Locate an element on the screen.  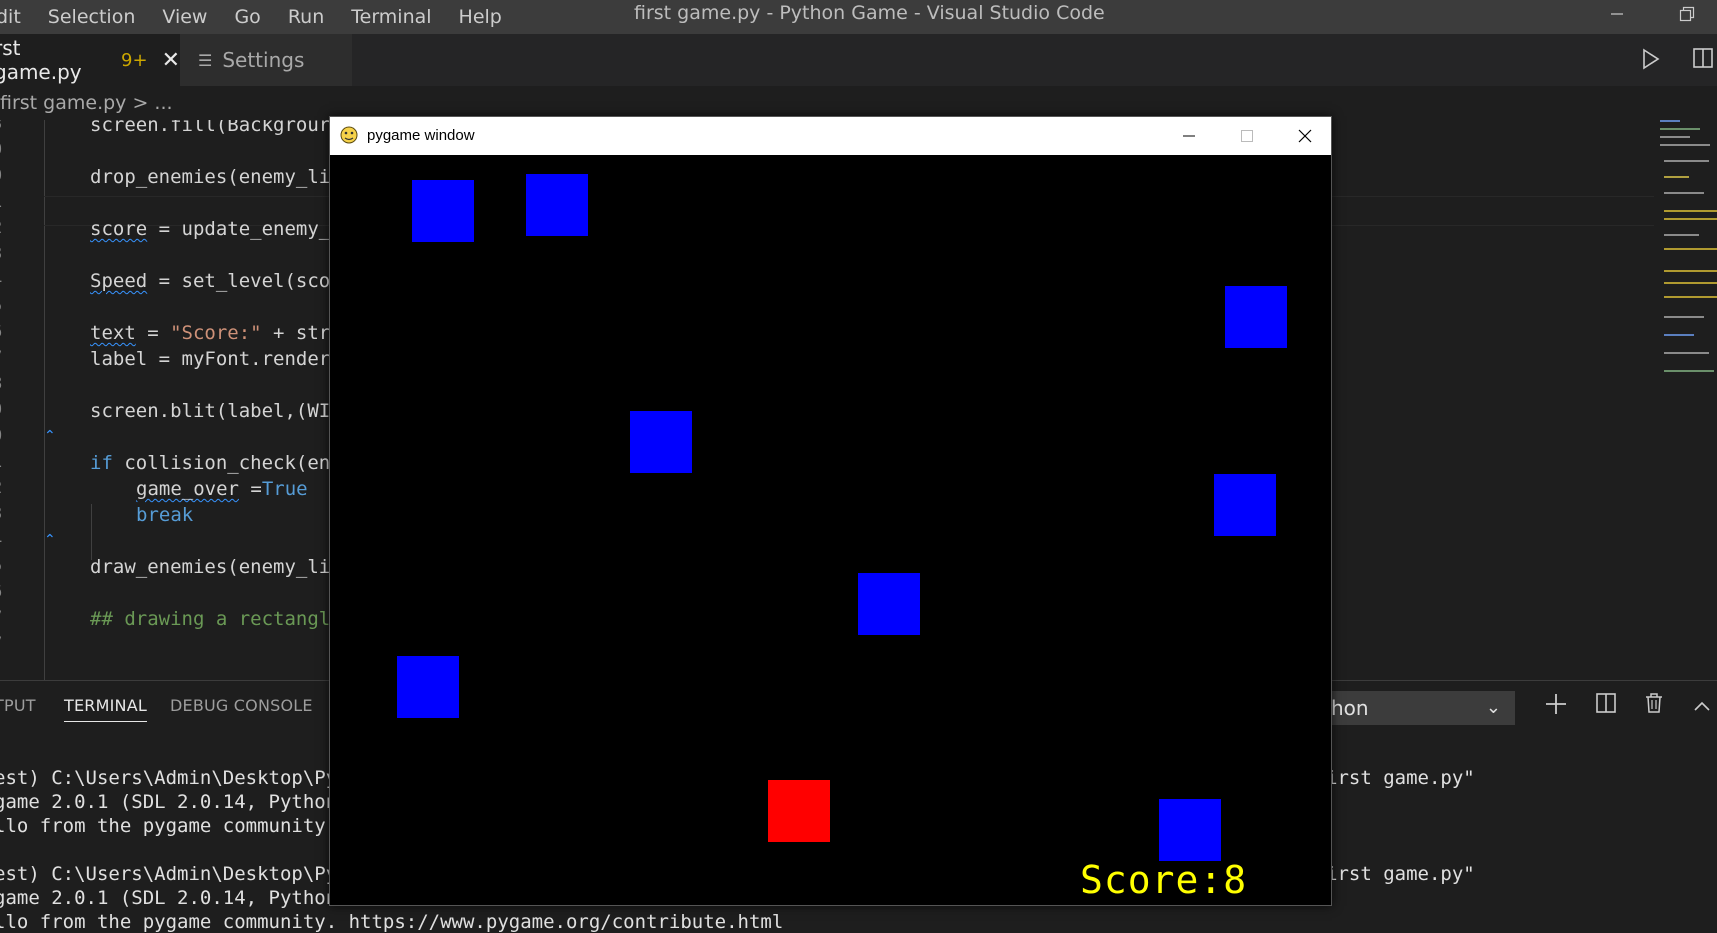
maximize-icon is located at coordinates (1247, 136).